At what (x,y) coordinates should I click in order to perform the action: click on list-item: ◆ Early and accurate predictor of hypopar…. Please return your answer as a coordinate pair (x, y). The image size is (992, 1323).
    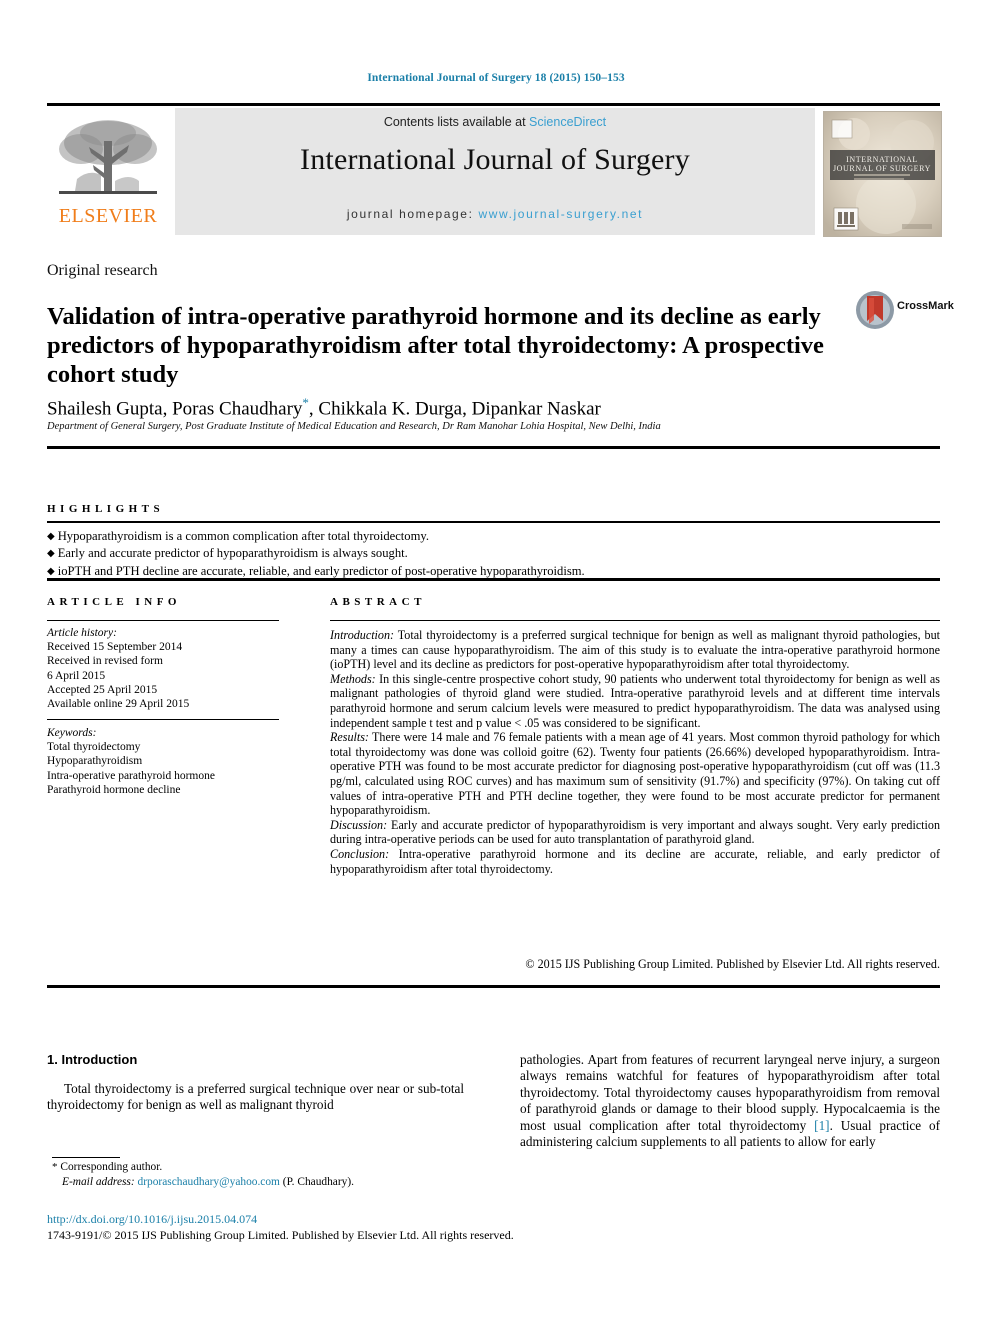
    Looking at the image, I should click on (487, 553).